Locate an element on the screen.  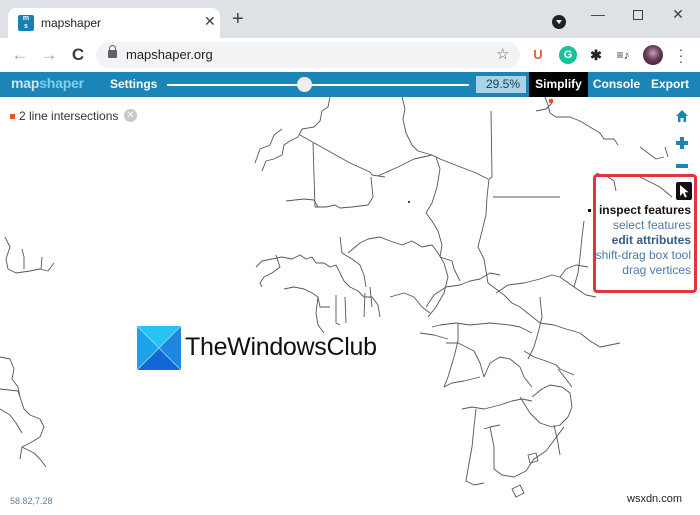
pointer-tool-button is located at coordinates (684, 191).